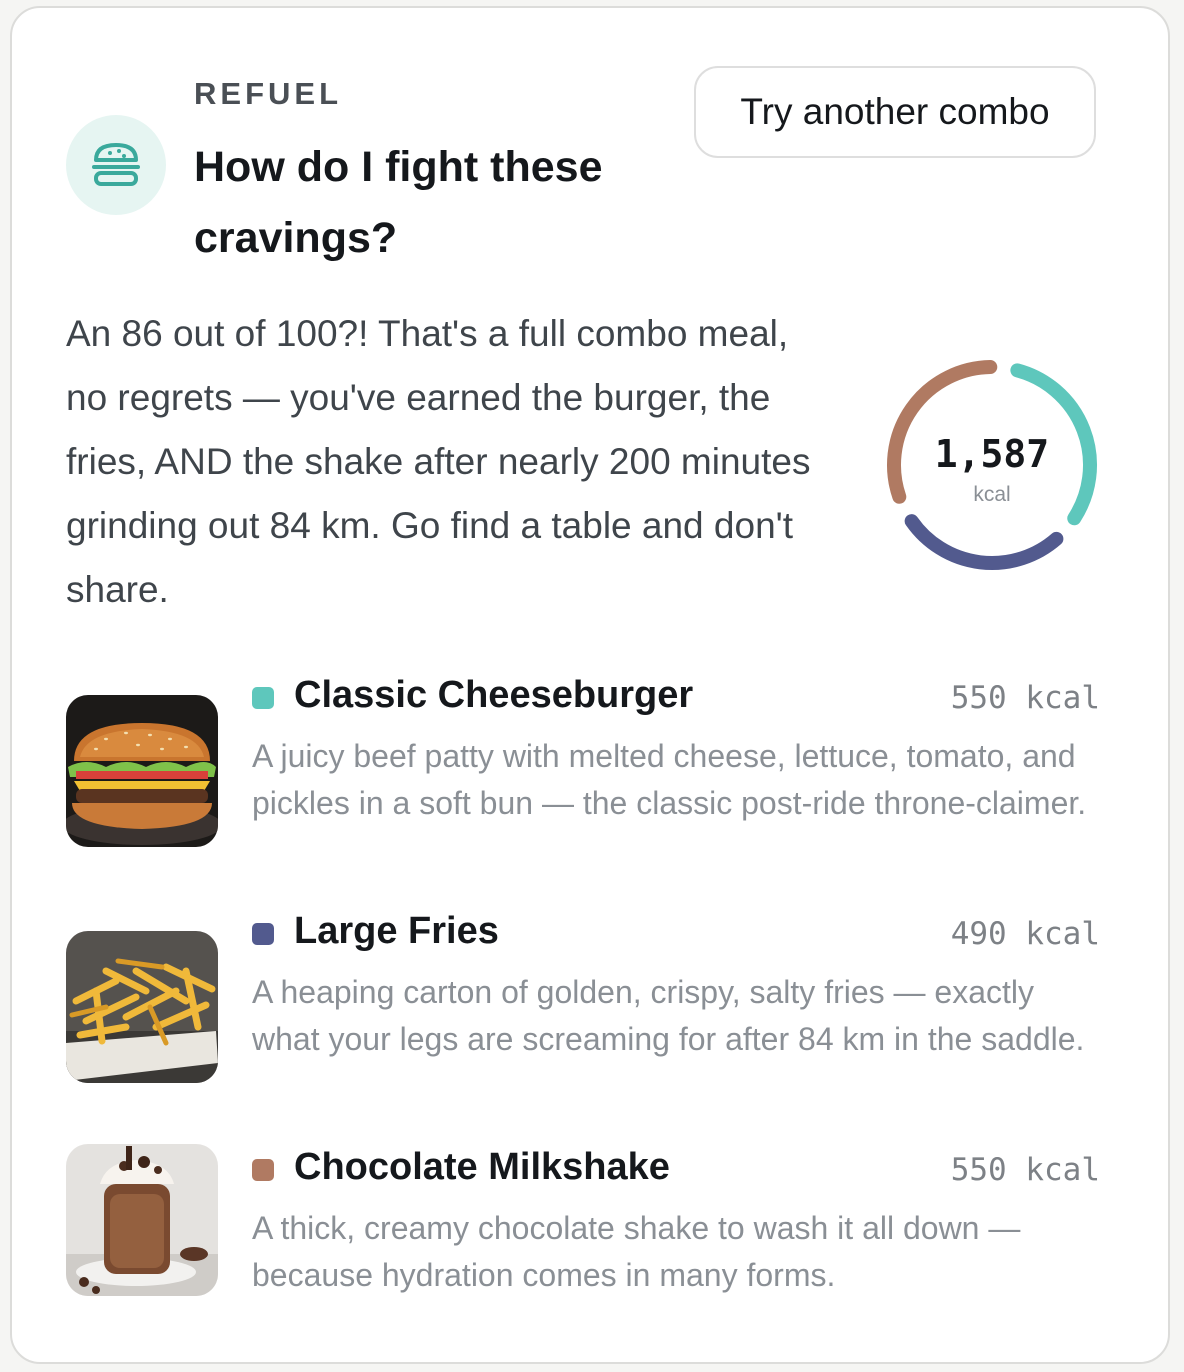  Describe the element at coordinates (268, 93) in the screenshot. I see `section-eyebrow: REFUEL` at that location.